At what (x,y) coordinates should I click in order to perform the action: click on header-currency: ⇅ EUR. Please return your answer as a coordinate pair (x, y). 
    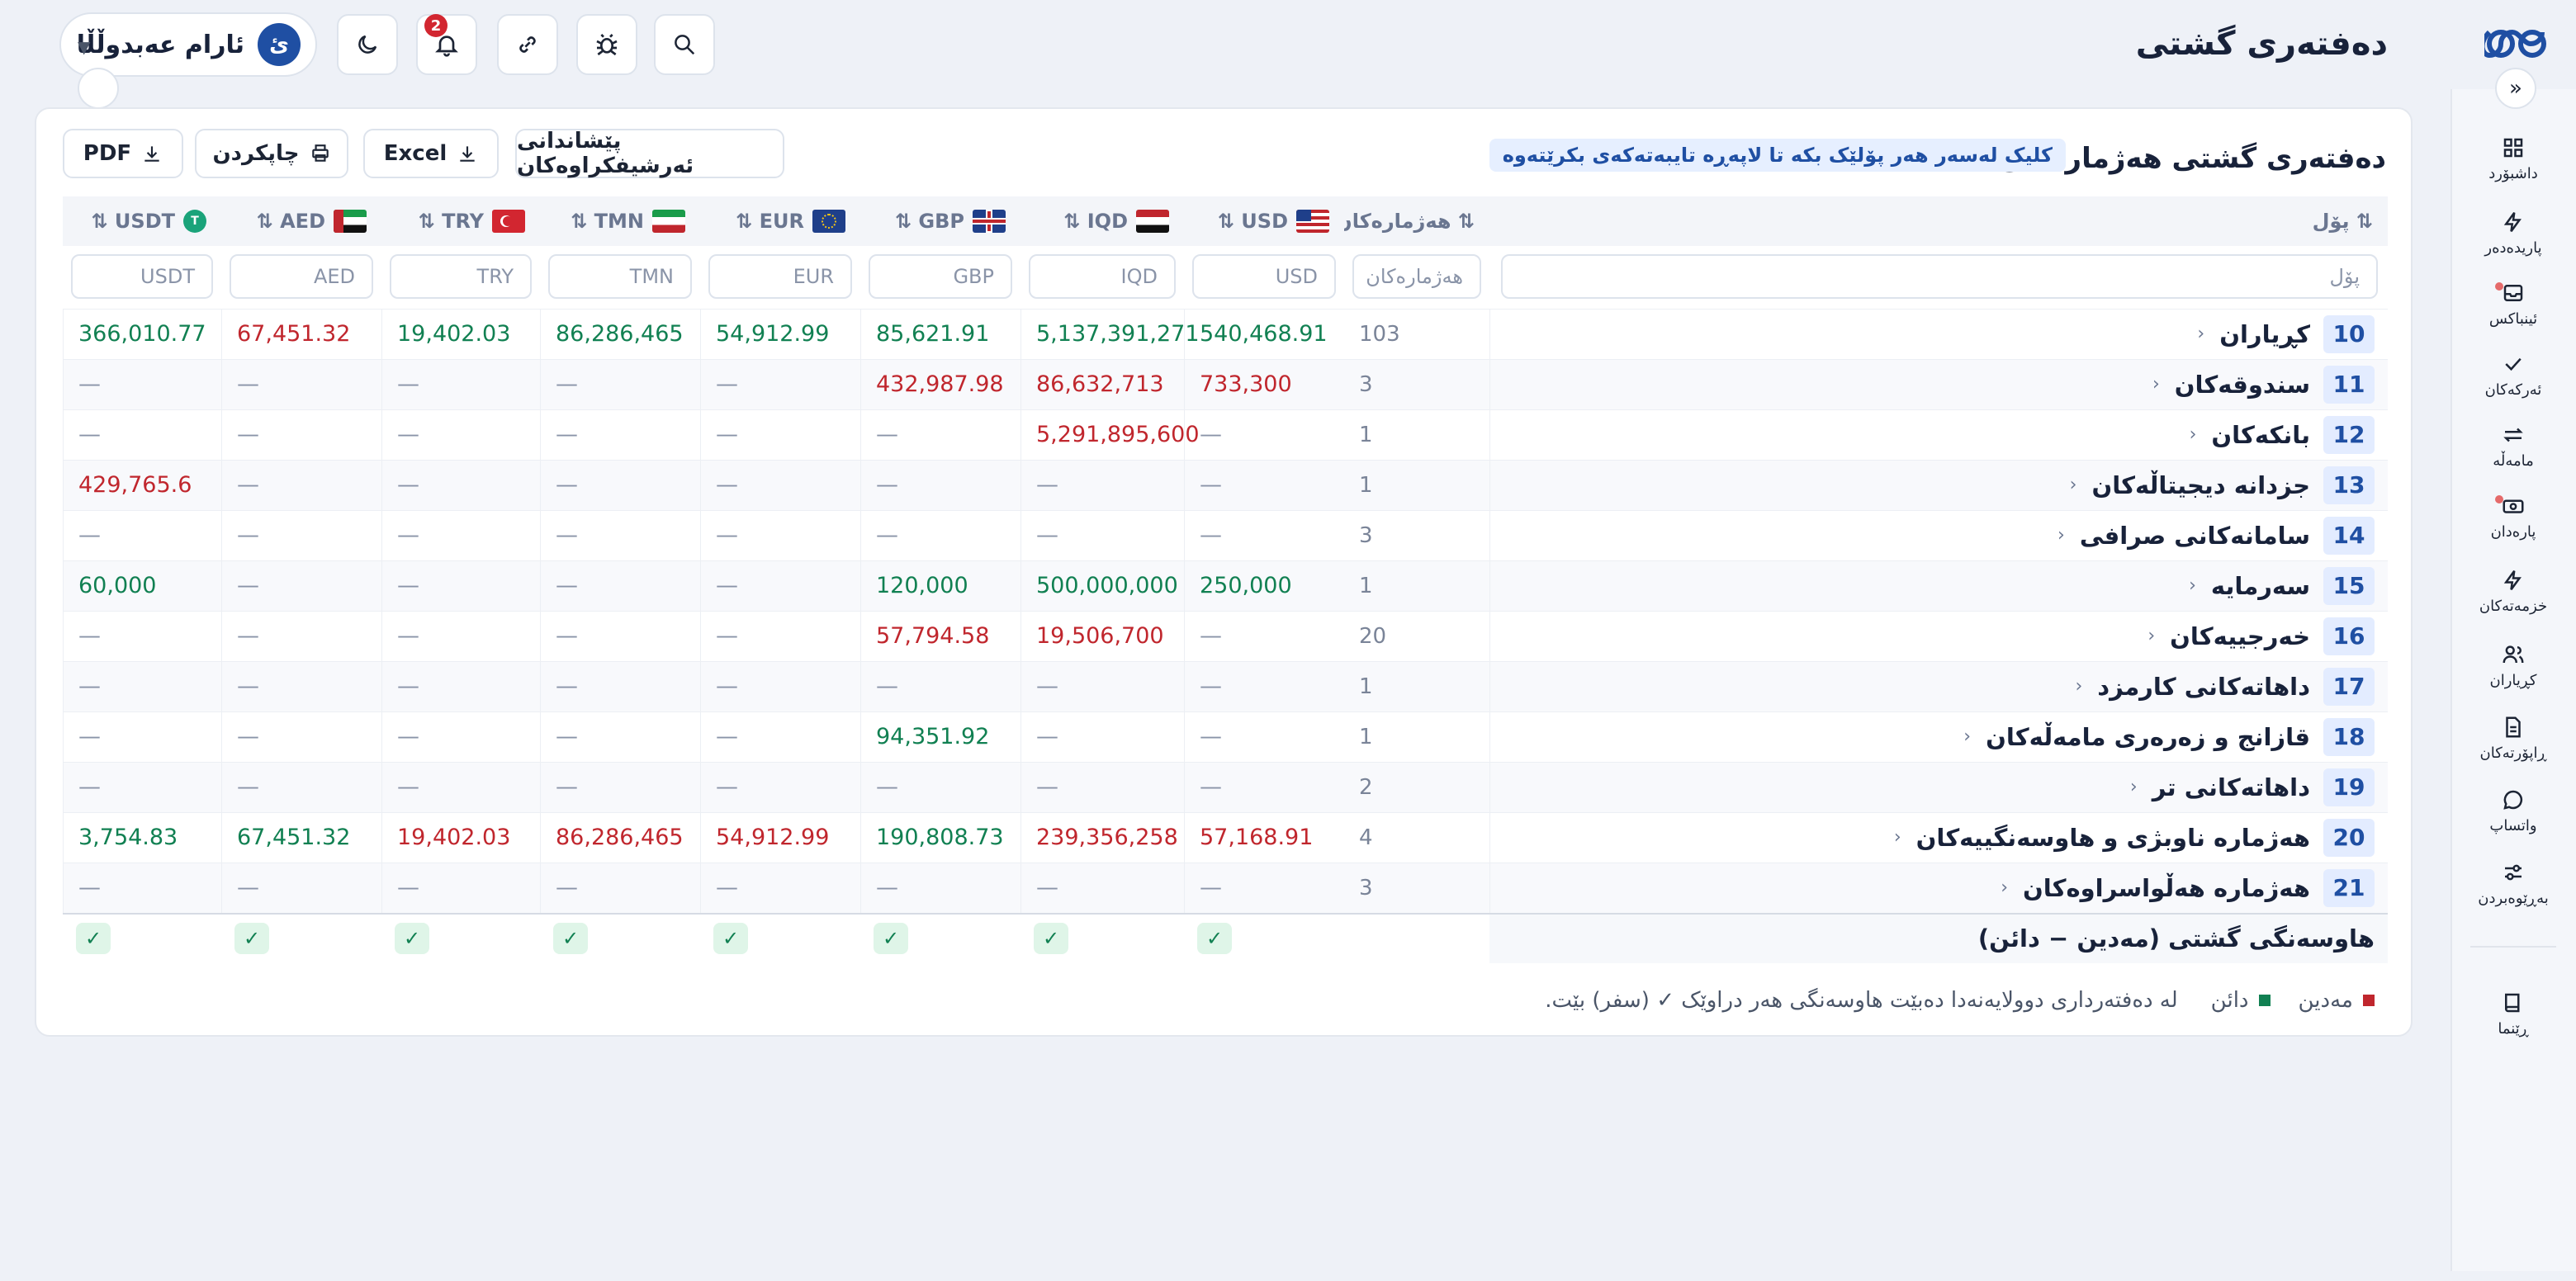
    Looking at the image, I should click on (780, 221).